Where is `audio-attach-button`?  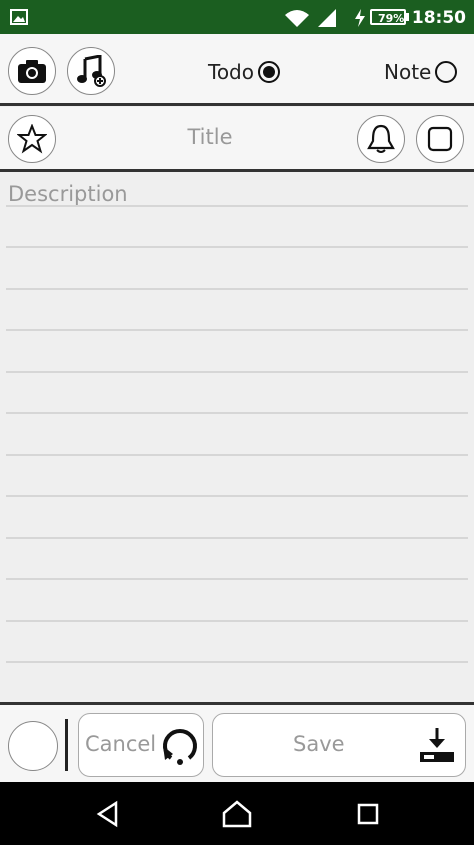
audio-attach-button is located at coordinates (91, 71).